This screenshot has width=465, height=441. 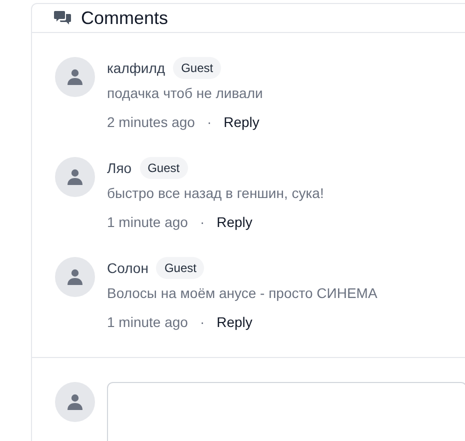 What do you see at coordinates (151, 122) in the screenshot?
I see `comment-time: 2 minutes ago` at bounding box center [151, 122].